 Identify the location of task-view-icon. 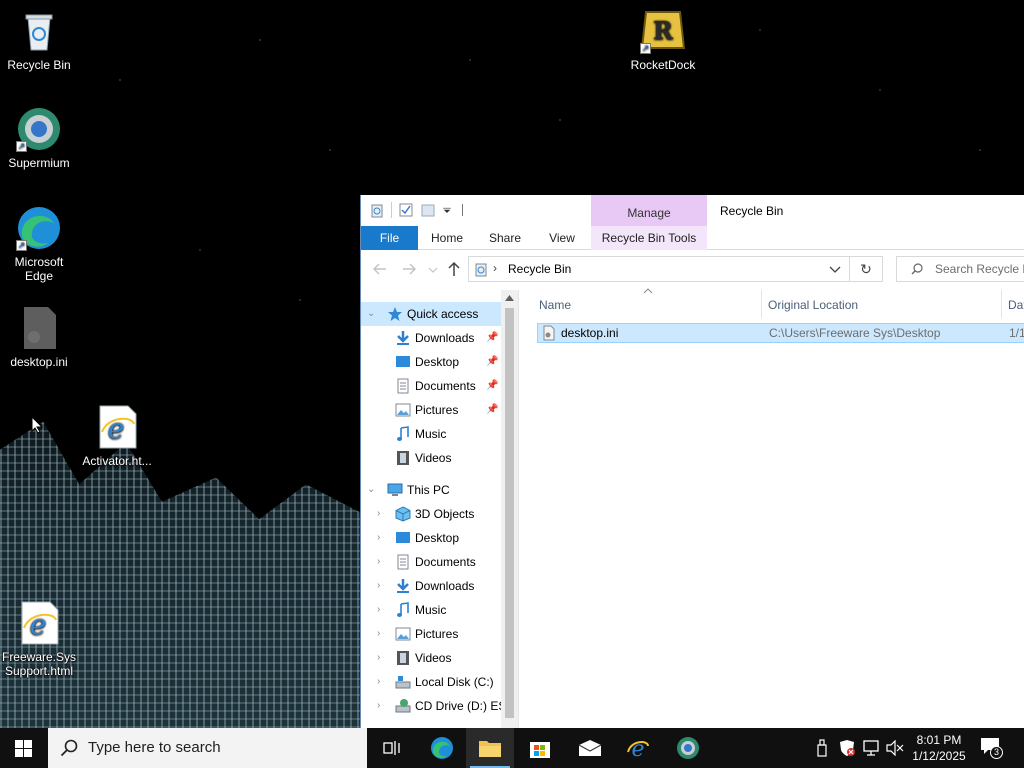
(391, 748).